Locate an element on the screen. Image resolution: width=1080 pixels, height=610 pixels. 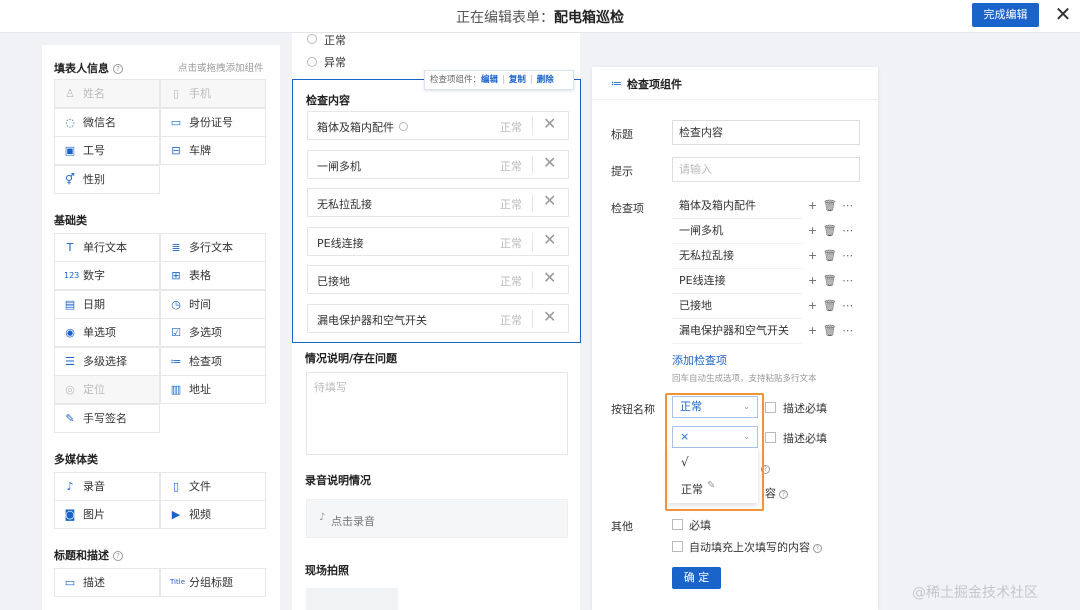
comp-checklist: ≔ 检查项 is located at coordinates (213, 361).